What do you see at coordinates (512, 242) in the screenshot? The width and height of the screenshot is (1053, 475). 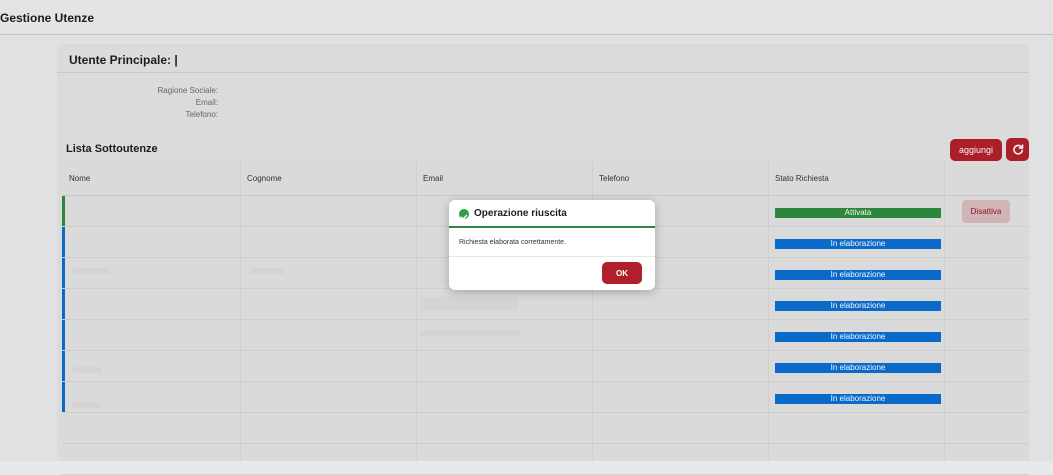 I see `dialog-message: Richiesta elaborata correttamente.` at bounding box center [512, 242].